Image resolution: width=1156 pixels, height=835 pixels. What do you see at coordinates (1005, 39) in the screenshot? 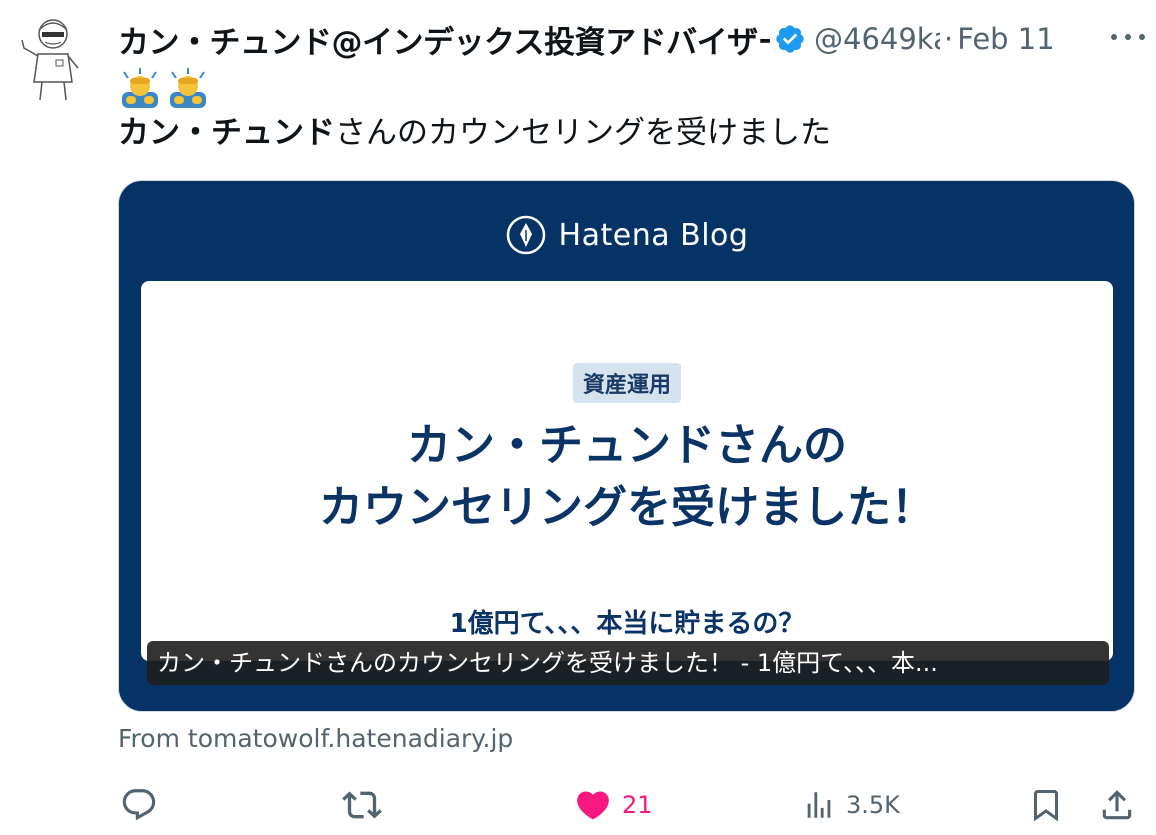
I see `tweet-date: Feb 11` at bounding box center [1005, 39].